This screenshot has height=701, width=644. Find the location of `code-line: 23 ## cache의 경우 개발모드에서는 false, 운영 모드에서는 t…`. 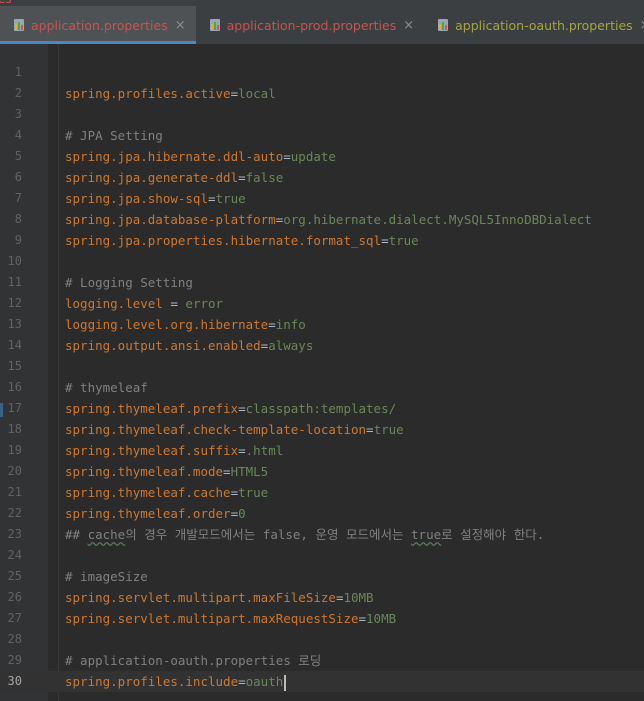

code-line: 23 ## cache의 경우 개발모드에서는 false, 운영 모드에서는 t… is located at coordinates (322, 534).